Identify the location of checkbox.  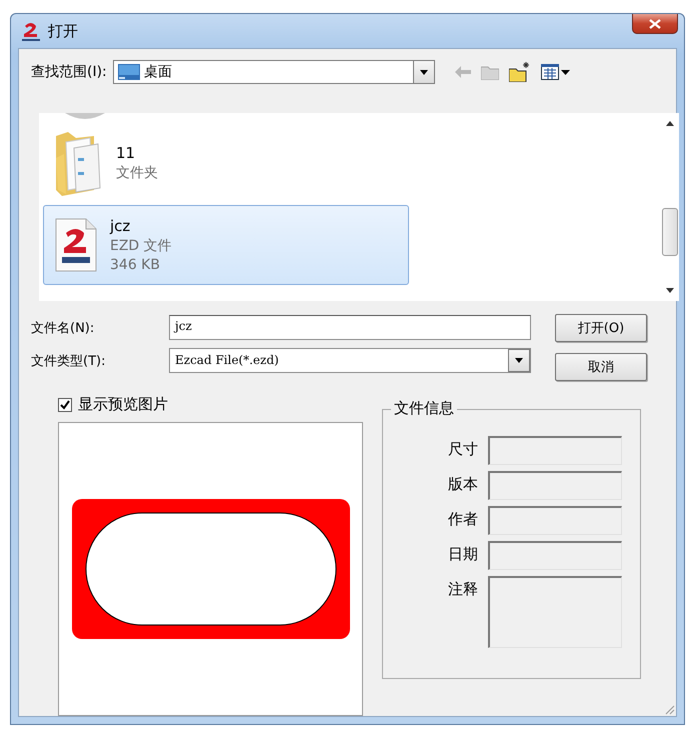
(65, 405).